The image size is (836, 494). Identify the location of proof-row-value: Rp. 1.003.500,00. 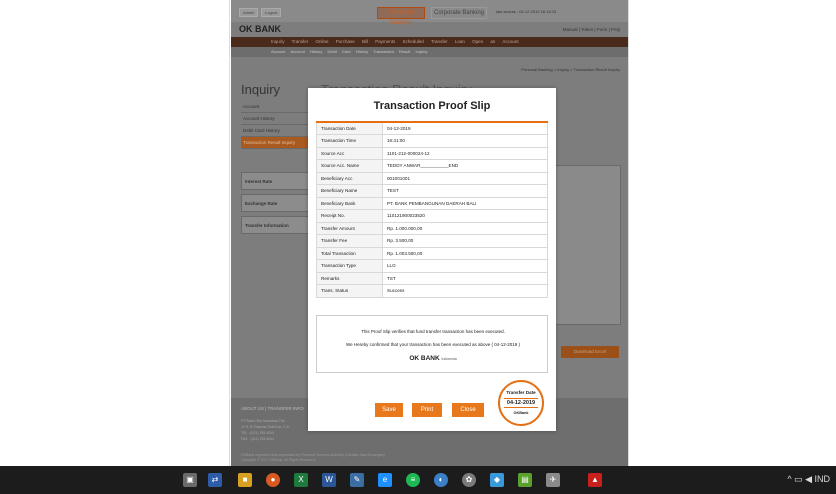
(465, 253).